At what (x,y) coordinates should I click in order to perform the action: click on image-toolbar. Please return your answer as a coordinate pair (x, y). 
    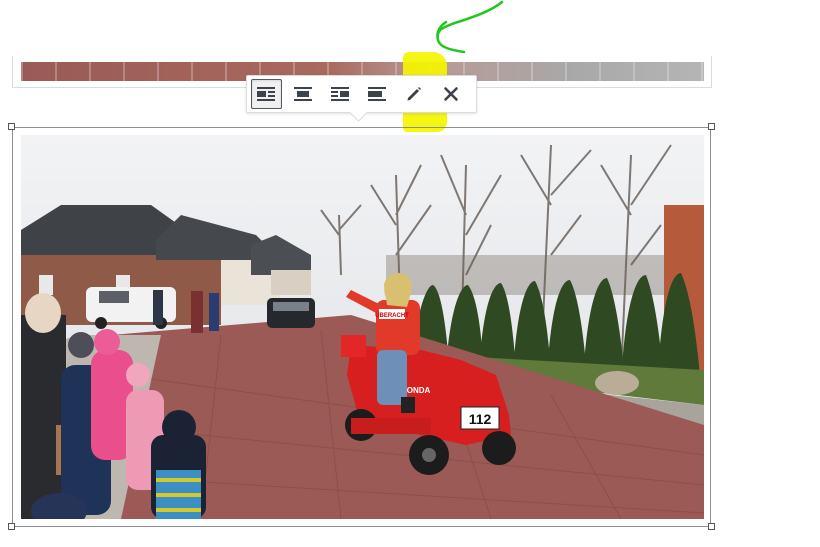
    Looking at the image, I should click on (361, 94).